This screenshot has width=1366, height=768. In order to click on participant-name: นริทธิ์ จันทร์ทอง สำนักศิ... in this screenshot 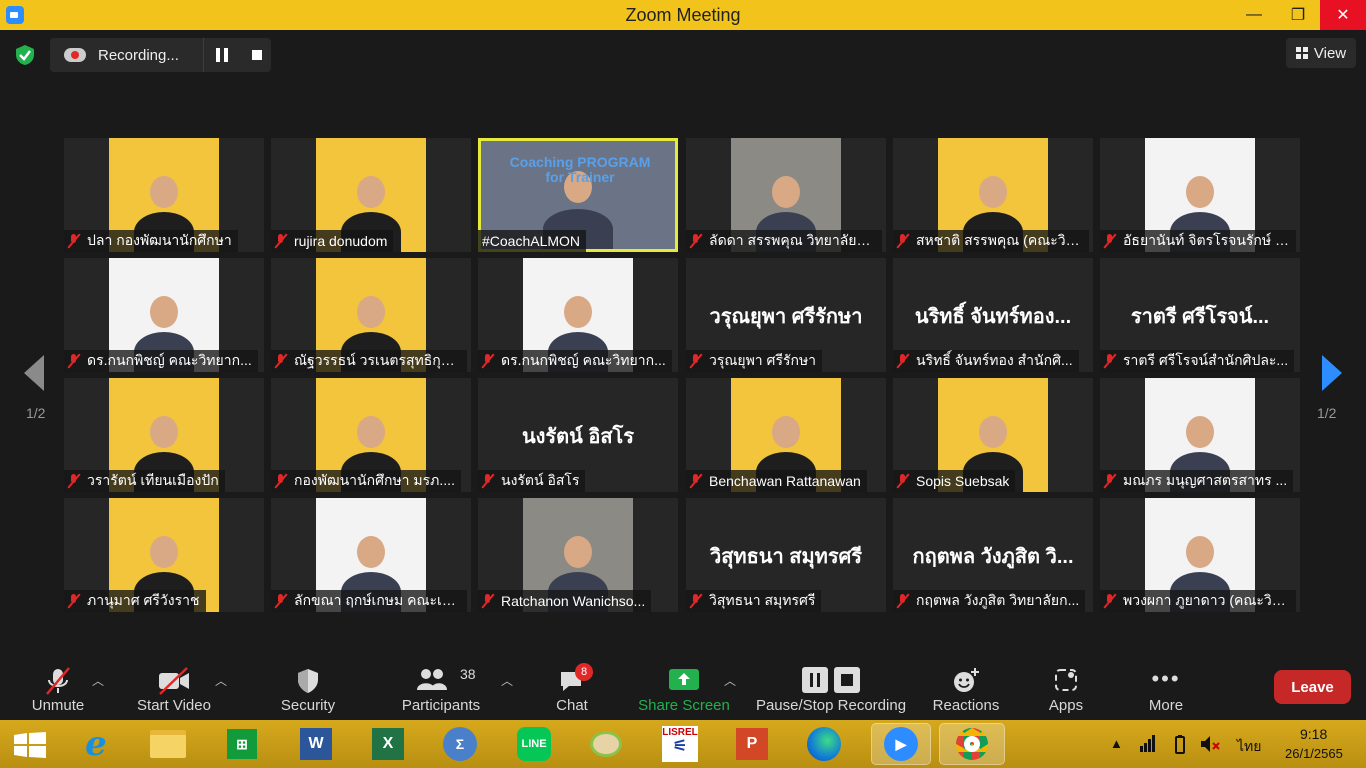, I will do `click(994, 360)`.